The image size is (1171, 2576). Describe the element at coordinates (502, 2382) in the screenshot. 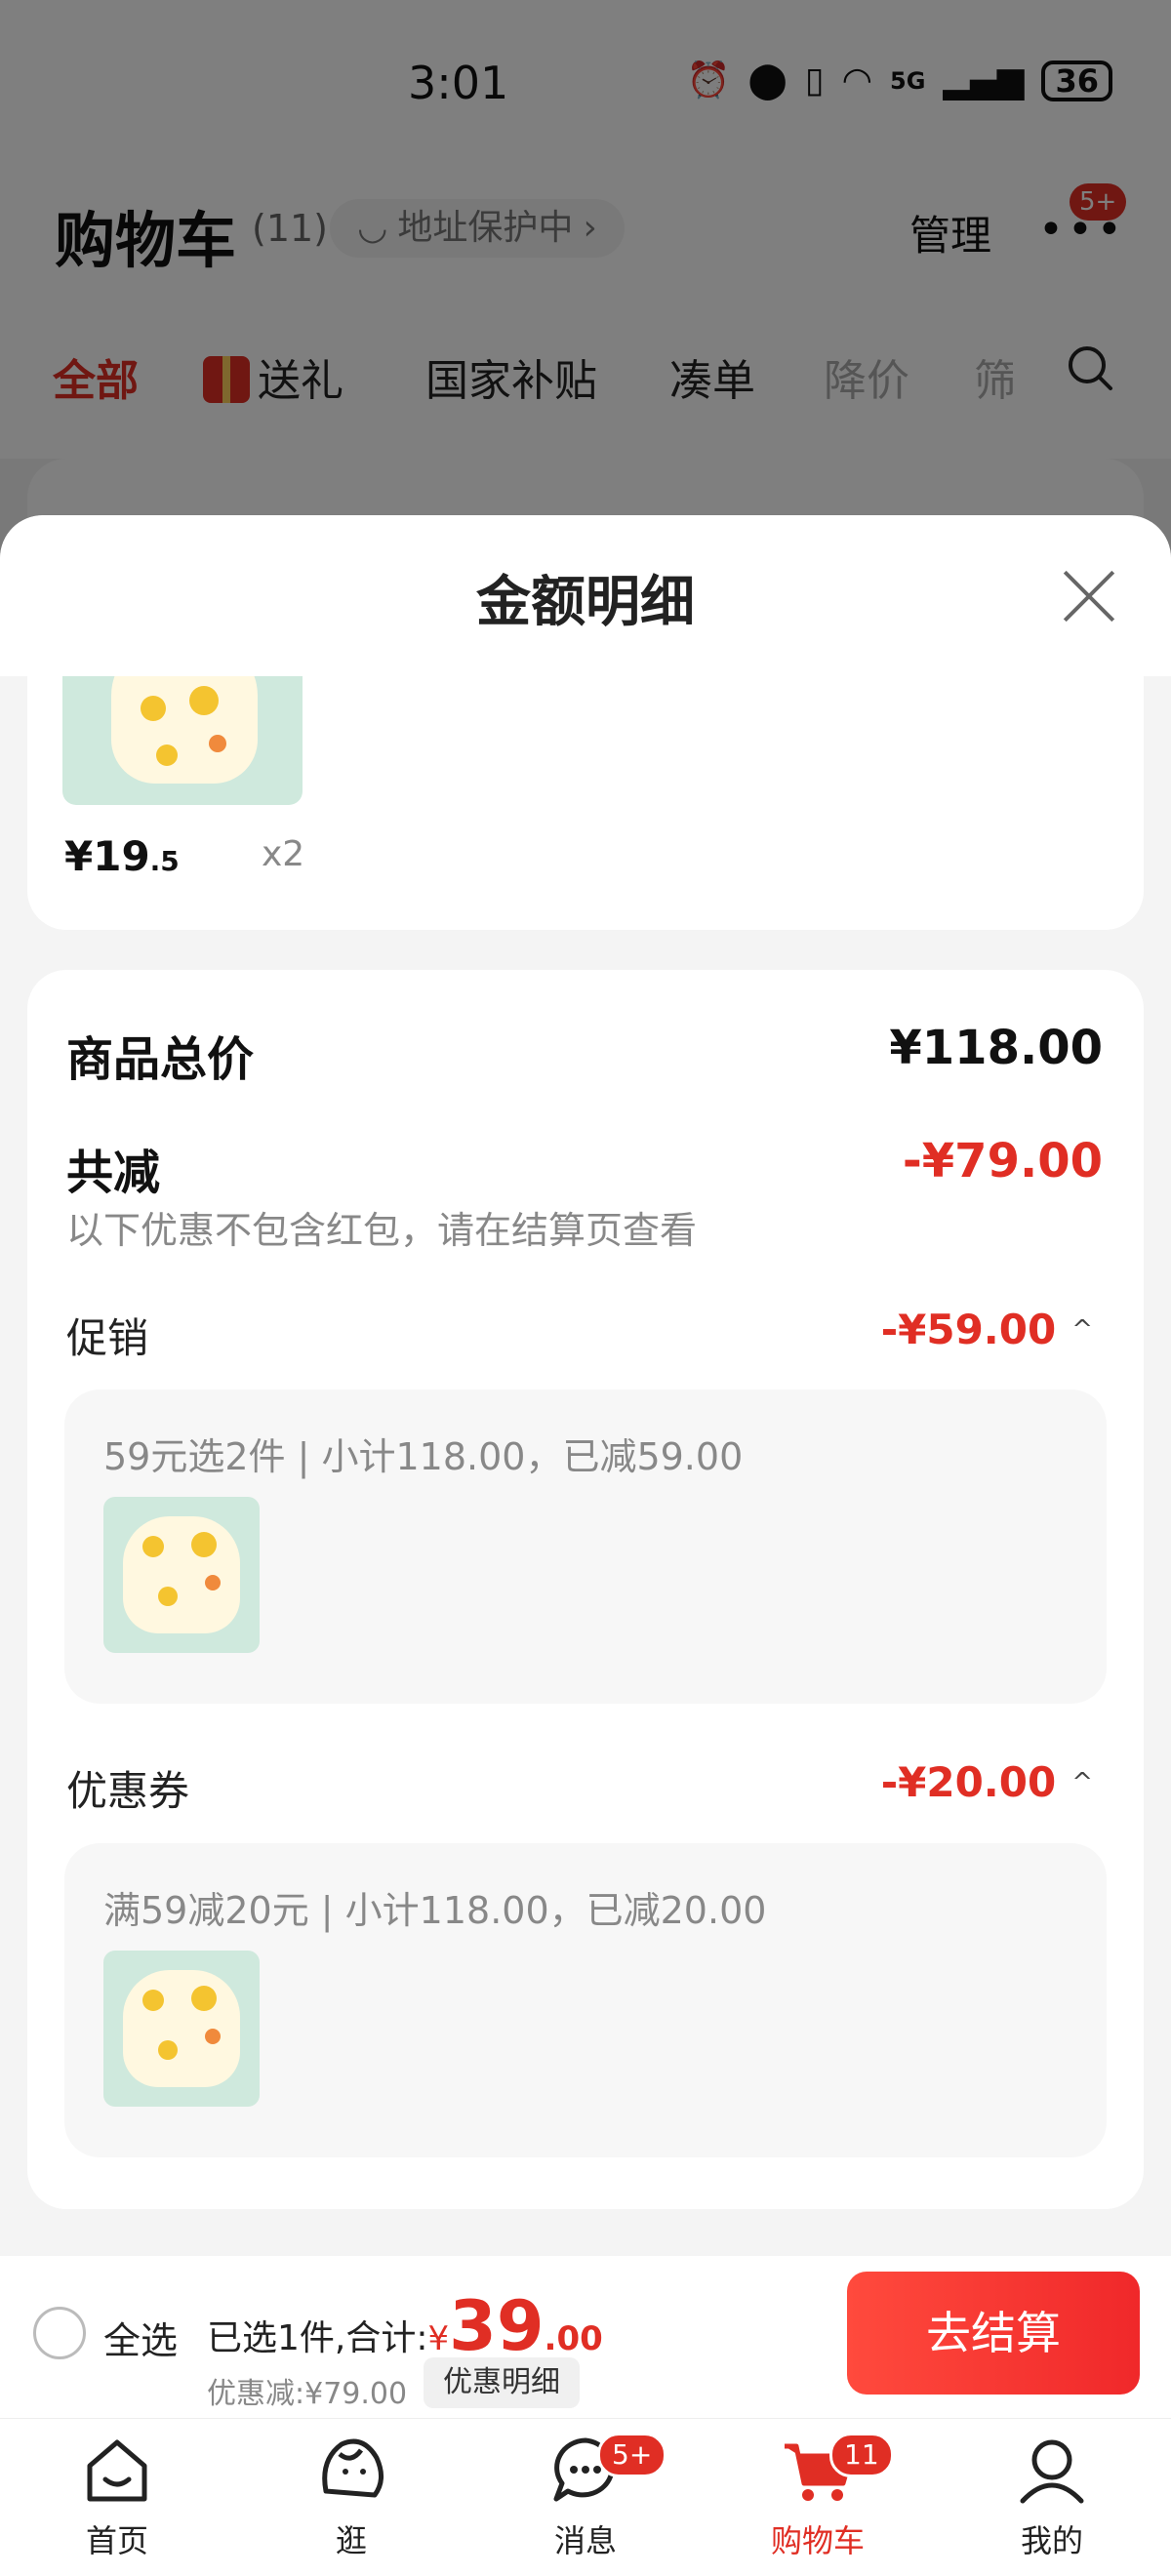

I see `discount-detail-button: 优惠明细` at that location.